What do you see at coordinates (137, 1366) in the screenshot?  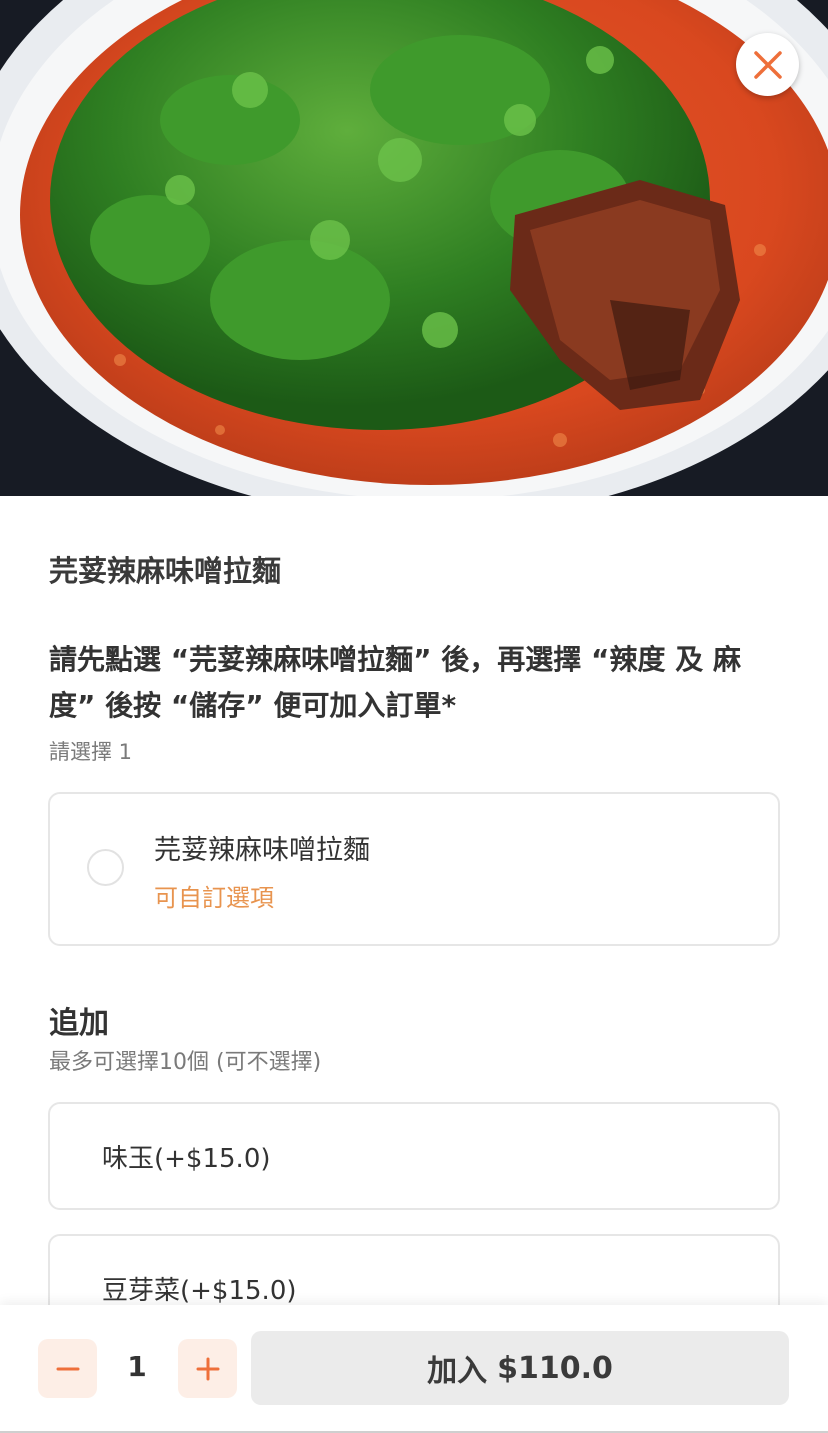 I see `quantity-value: 1` at bounding box center [137, 1366].